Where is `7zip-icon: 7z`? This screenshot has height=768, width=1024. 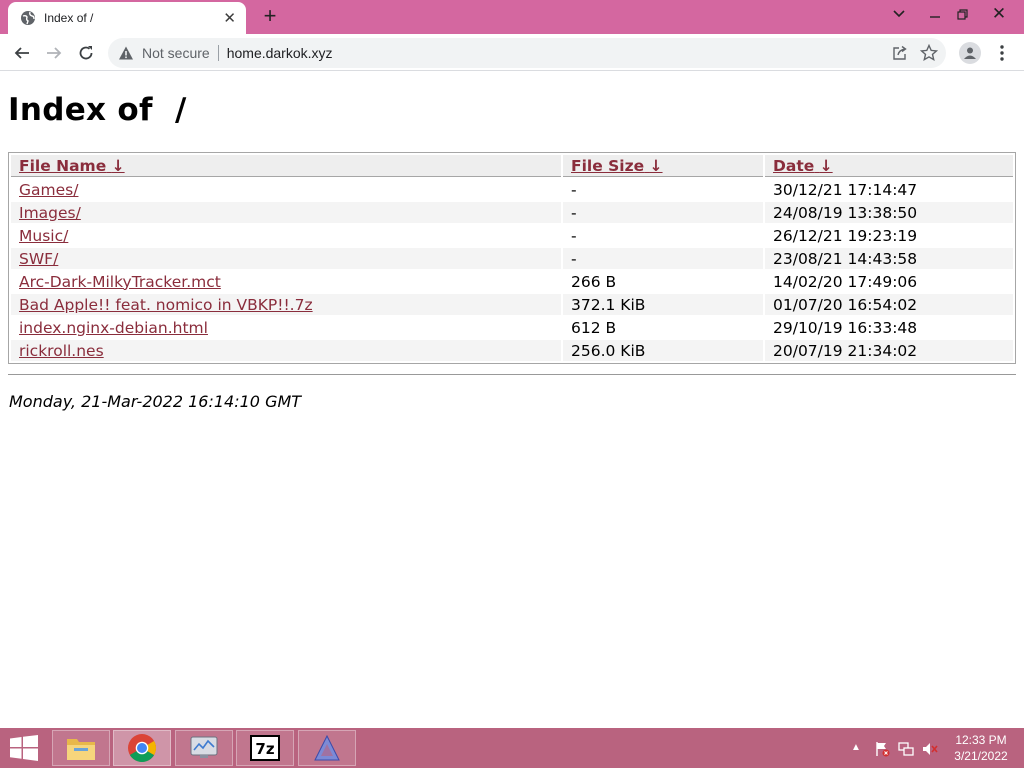
7zip-icon: 7z is located at coordinates (265, 748).